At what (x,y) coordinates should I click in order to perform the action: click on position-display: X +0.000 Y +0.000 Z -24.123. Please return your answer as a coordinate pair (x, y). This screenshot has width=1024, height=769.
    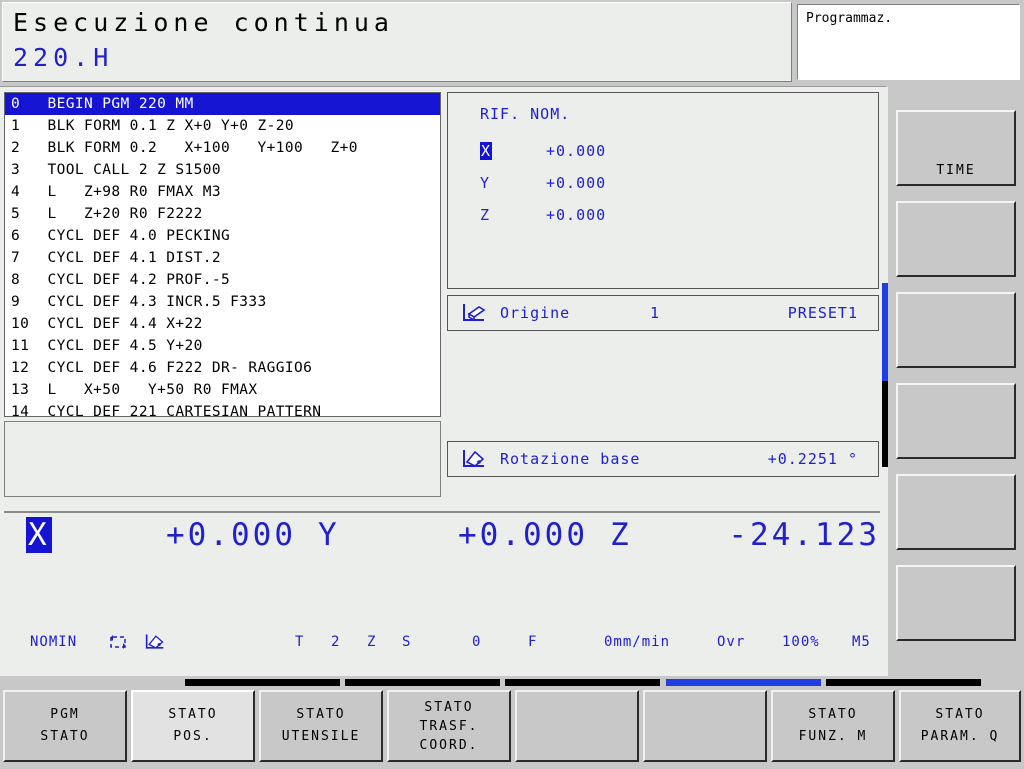
    Looking at the image, I should click on (442, 533).